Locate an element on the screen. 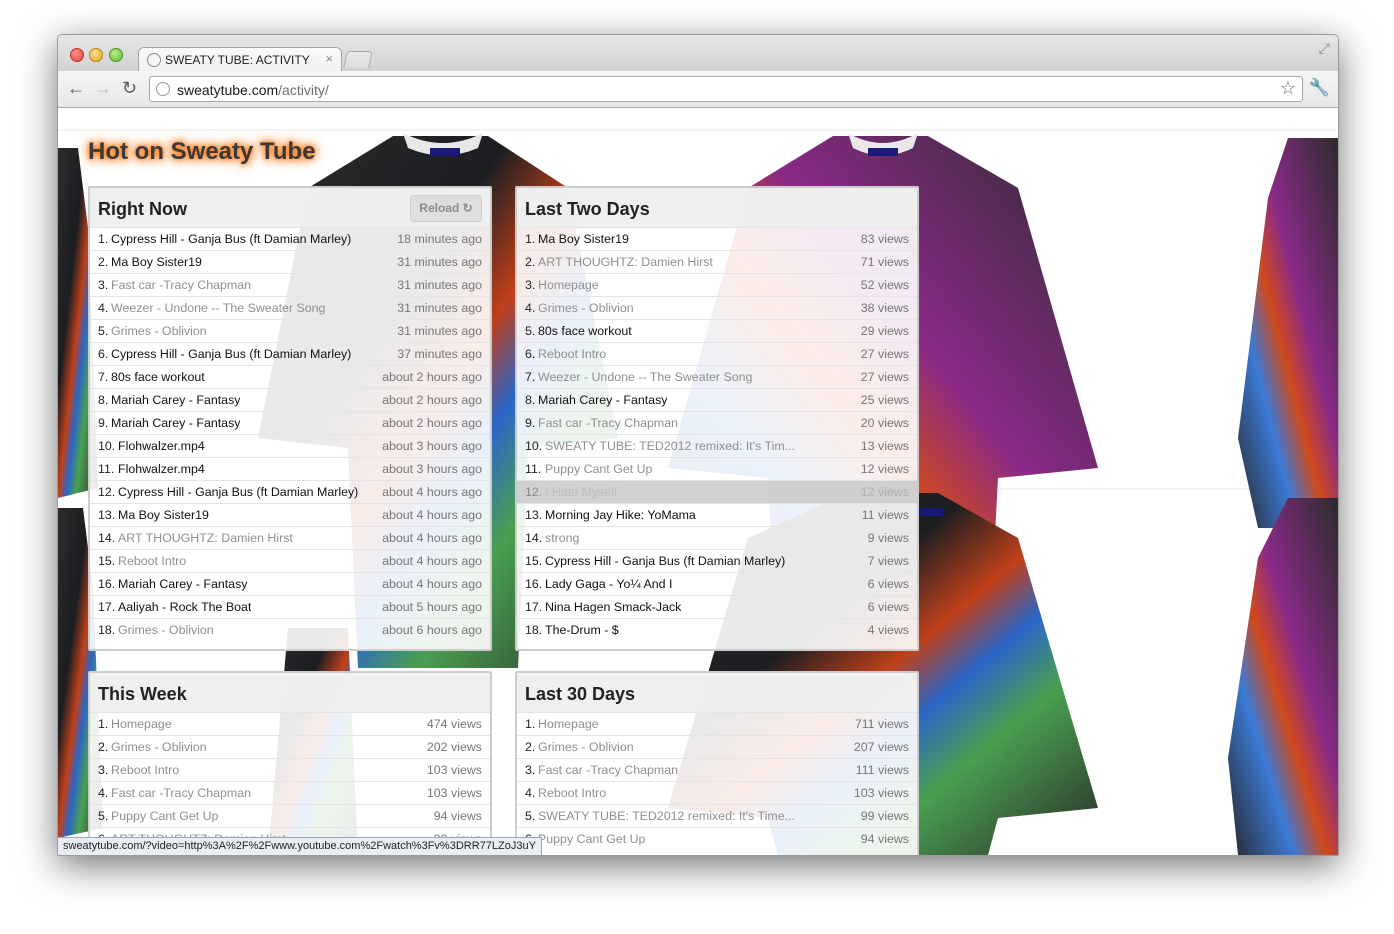 The height and width of the screenshot is (934, 1394). address-bar: sweatytube.com/activity/ ☆ is located at coordinates (726, 89).